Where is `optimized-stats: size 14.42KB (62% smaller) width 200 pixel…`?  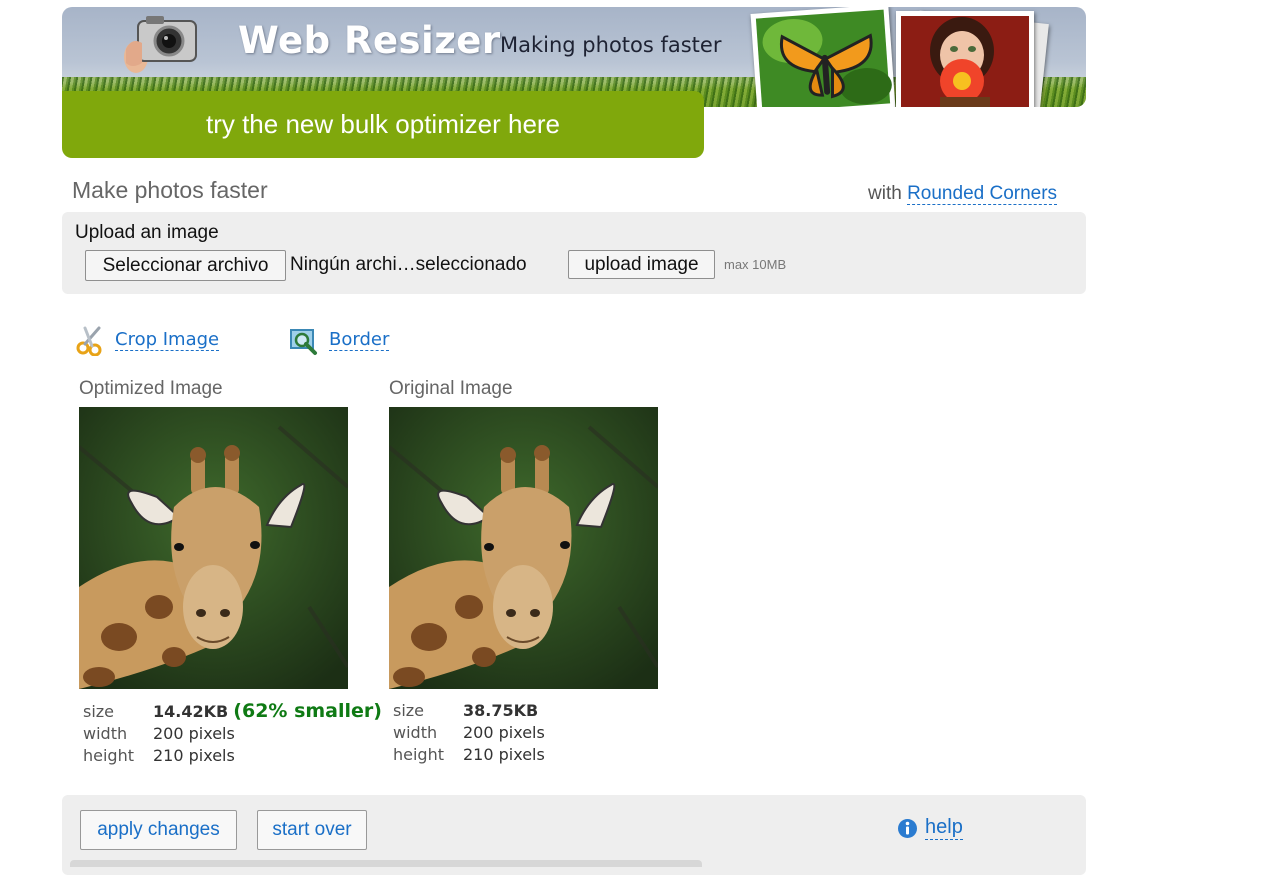 optimized-stats: size 14.42KB (62% smaller) width 200 pixel… is located at coordinates (232, 733).